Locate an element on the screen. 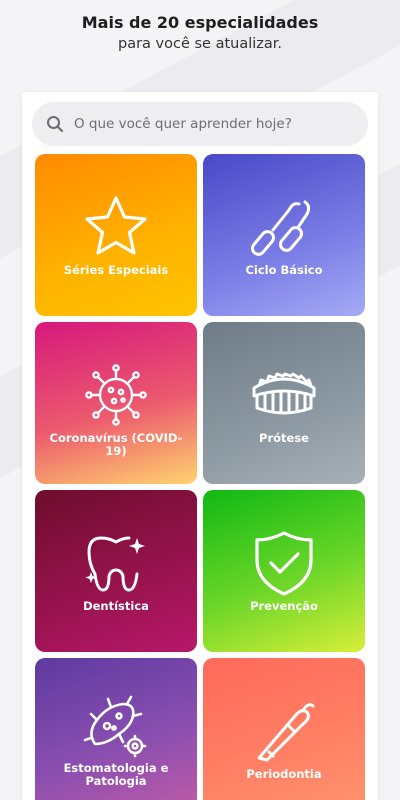  search-input is located at coordinates (209, 124).